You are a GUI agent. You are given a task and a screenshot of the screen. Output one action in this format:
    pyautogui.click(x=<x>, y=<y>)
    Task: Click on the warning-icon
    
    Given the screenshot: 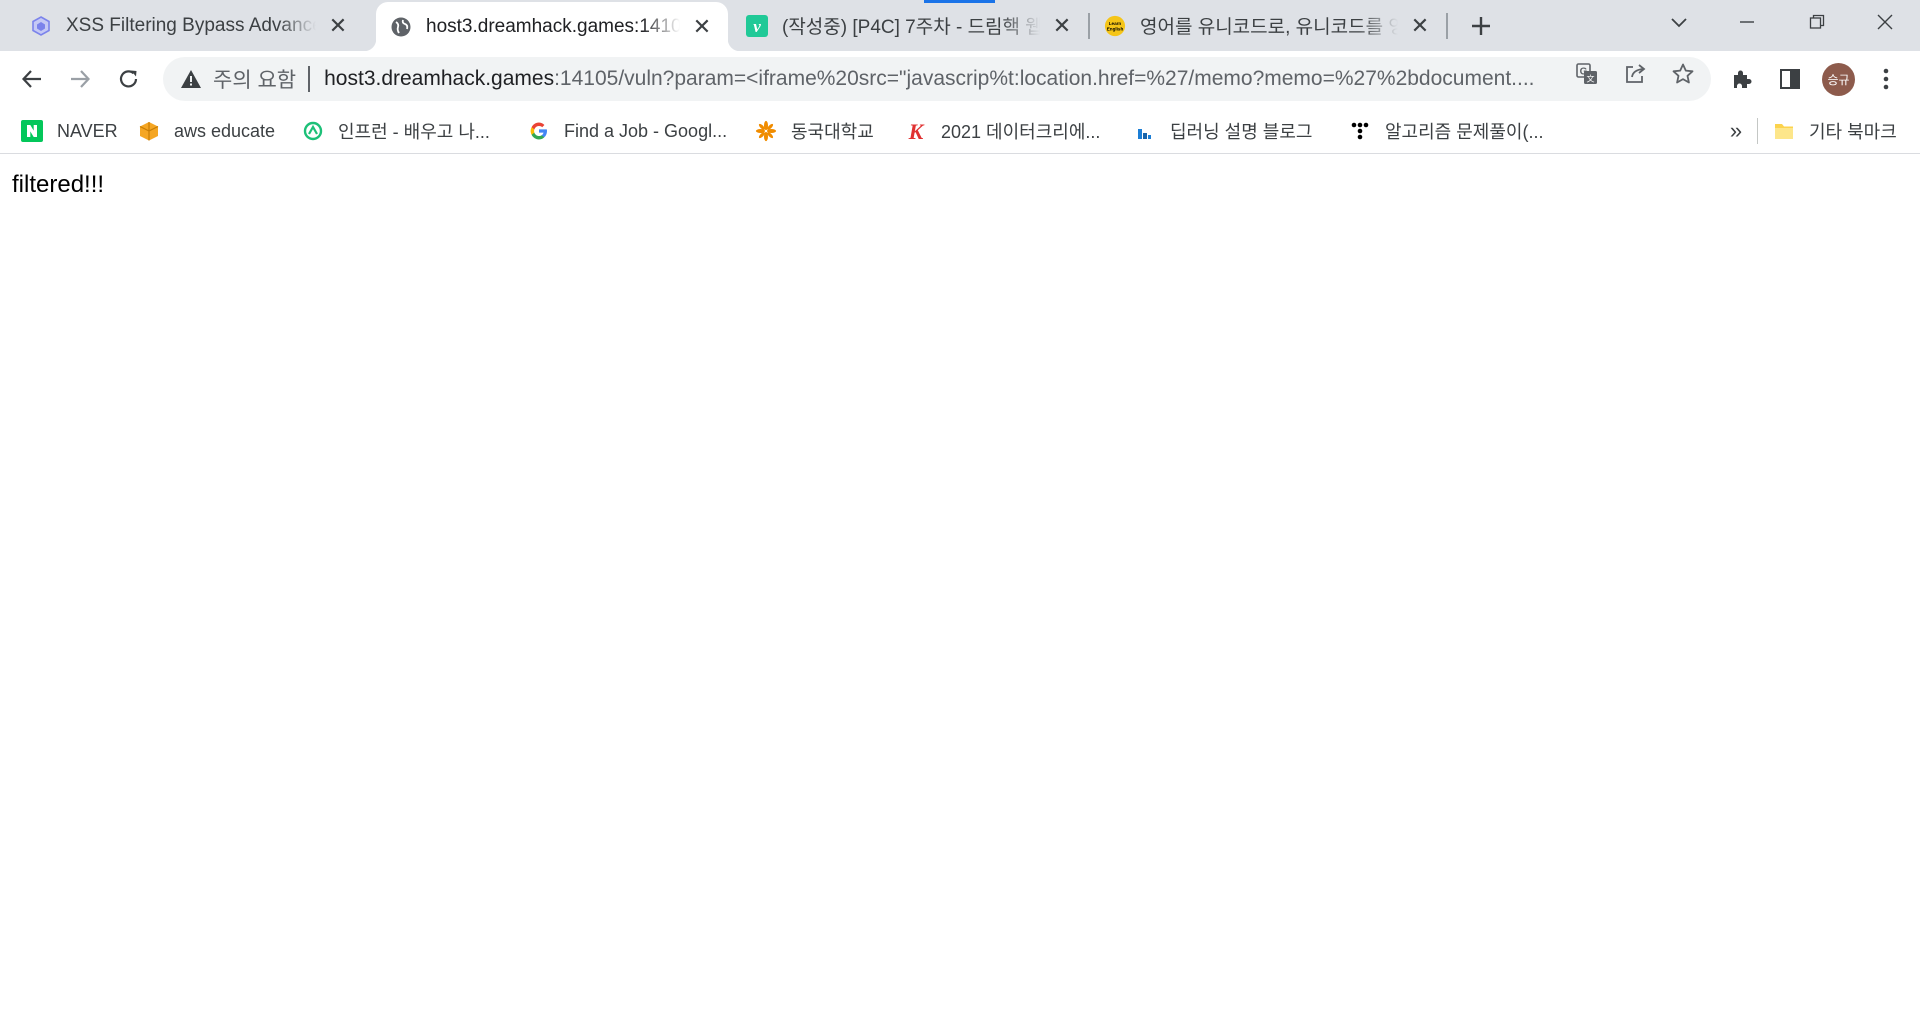 What is the action you would take?
    pyautogui.click(x=191, y=79)
    